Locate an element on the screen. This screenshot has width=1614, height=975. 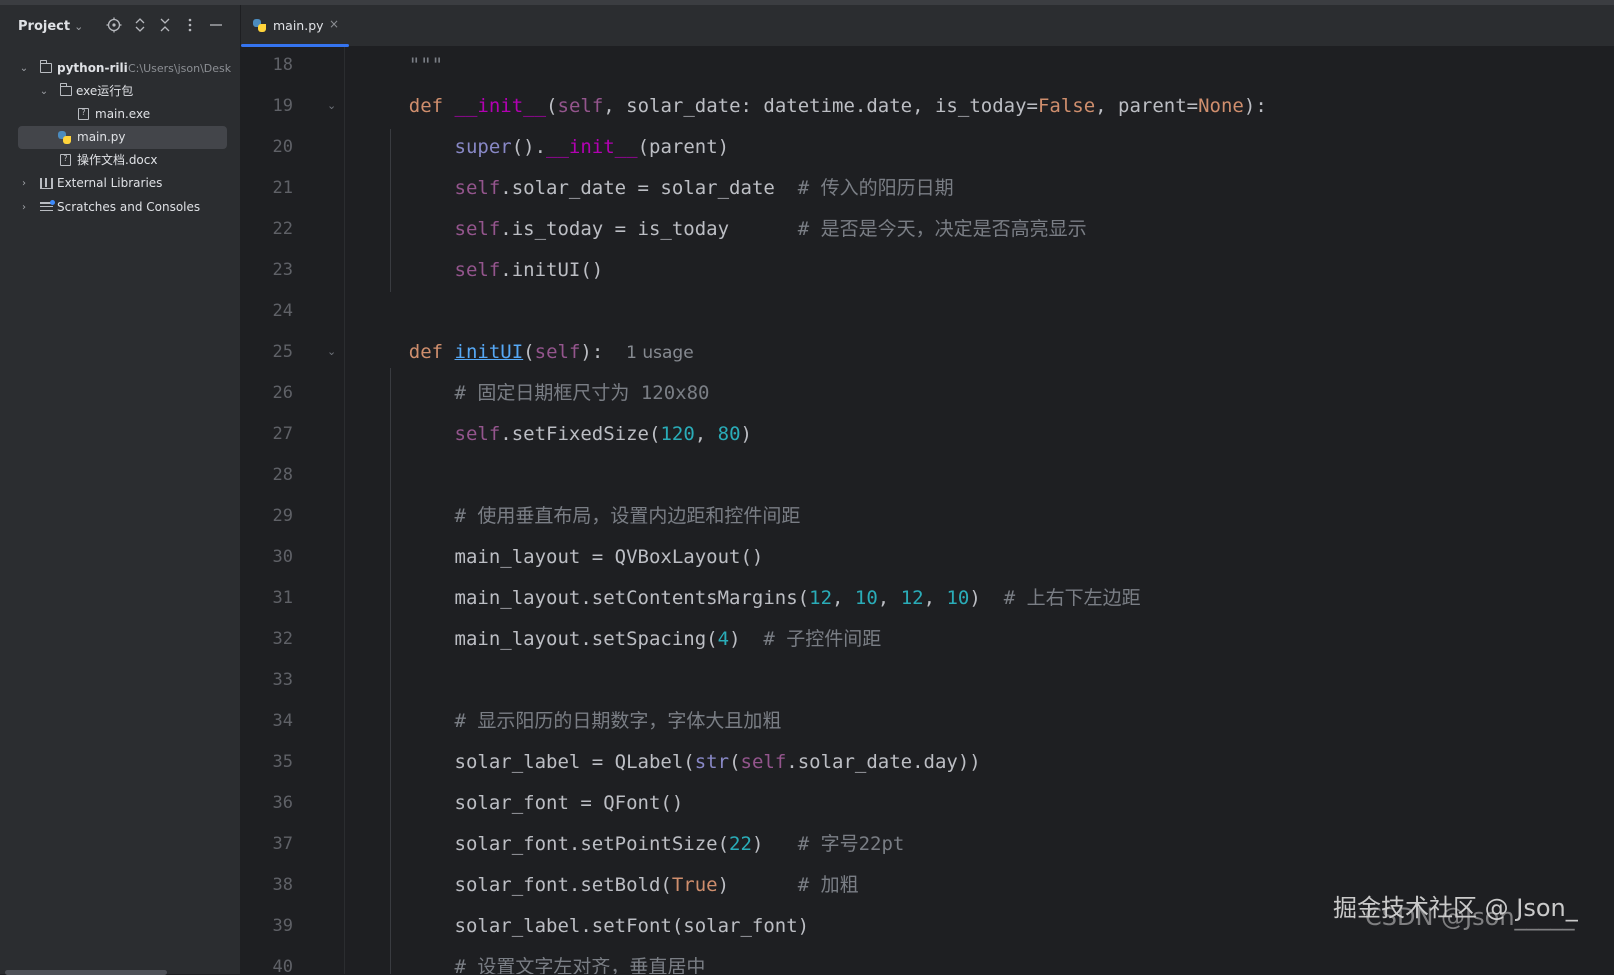
line-number: 24 is located at coordinates (282, 311).